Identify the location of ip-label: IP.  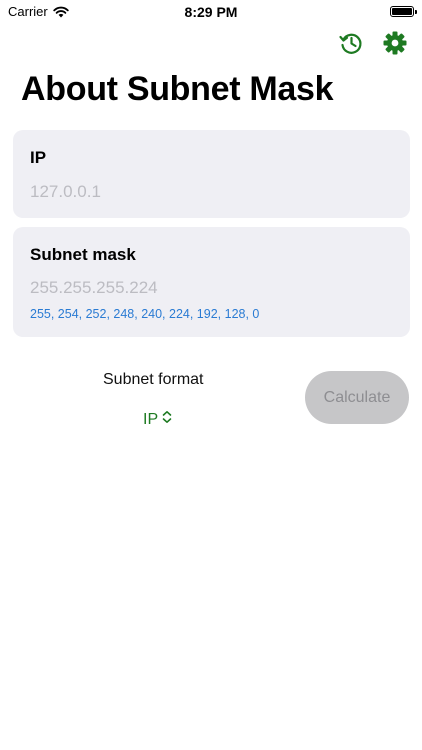
(38, 157).